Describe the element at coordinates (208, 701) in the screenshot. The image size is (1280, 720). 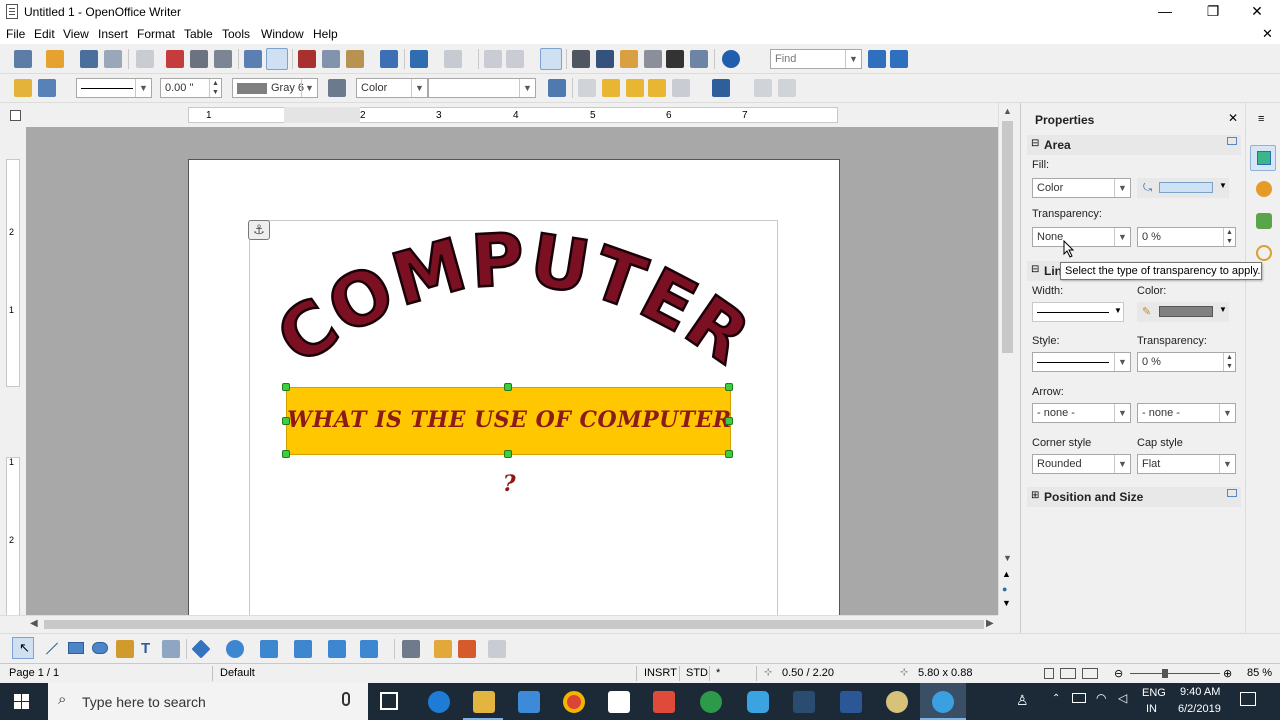
I see `taskbar-search-box: ⌕ Type here to search` at that location.